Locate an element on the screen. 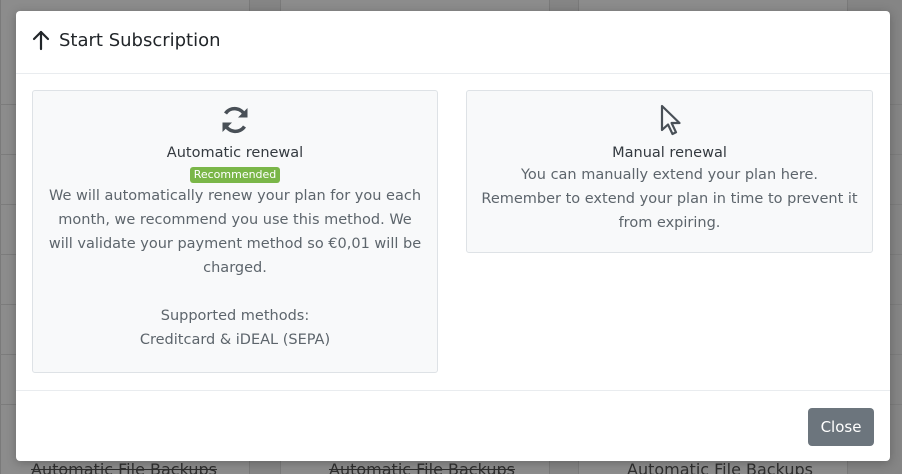 This screenshot has width=902, height=474. recommended-badge: Recommended is located at coordinates (235, 175).